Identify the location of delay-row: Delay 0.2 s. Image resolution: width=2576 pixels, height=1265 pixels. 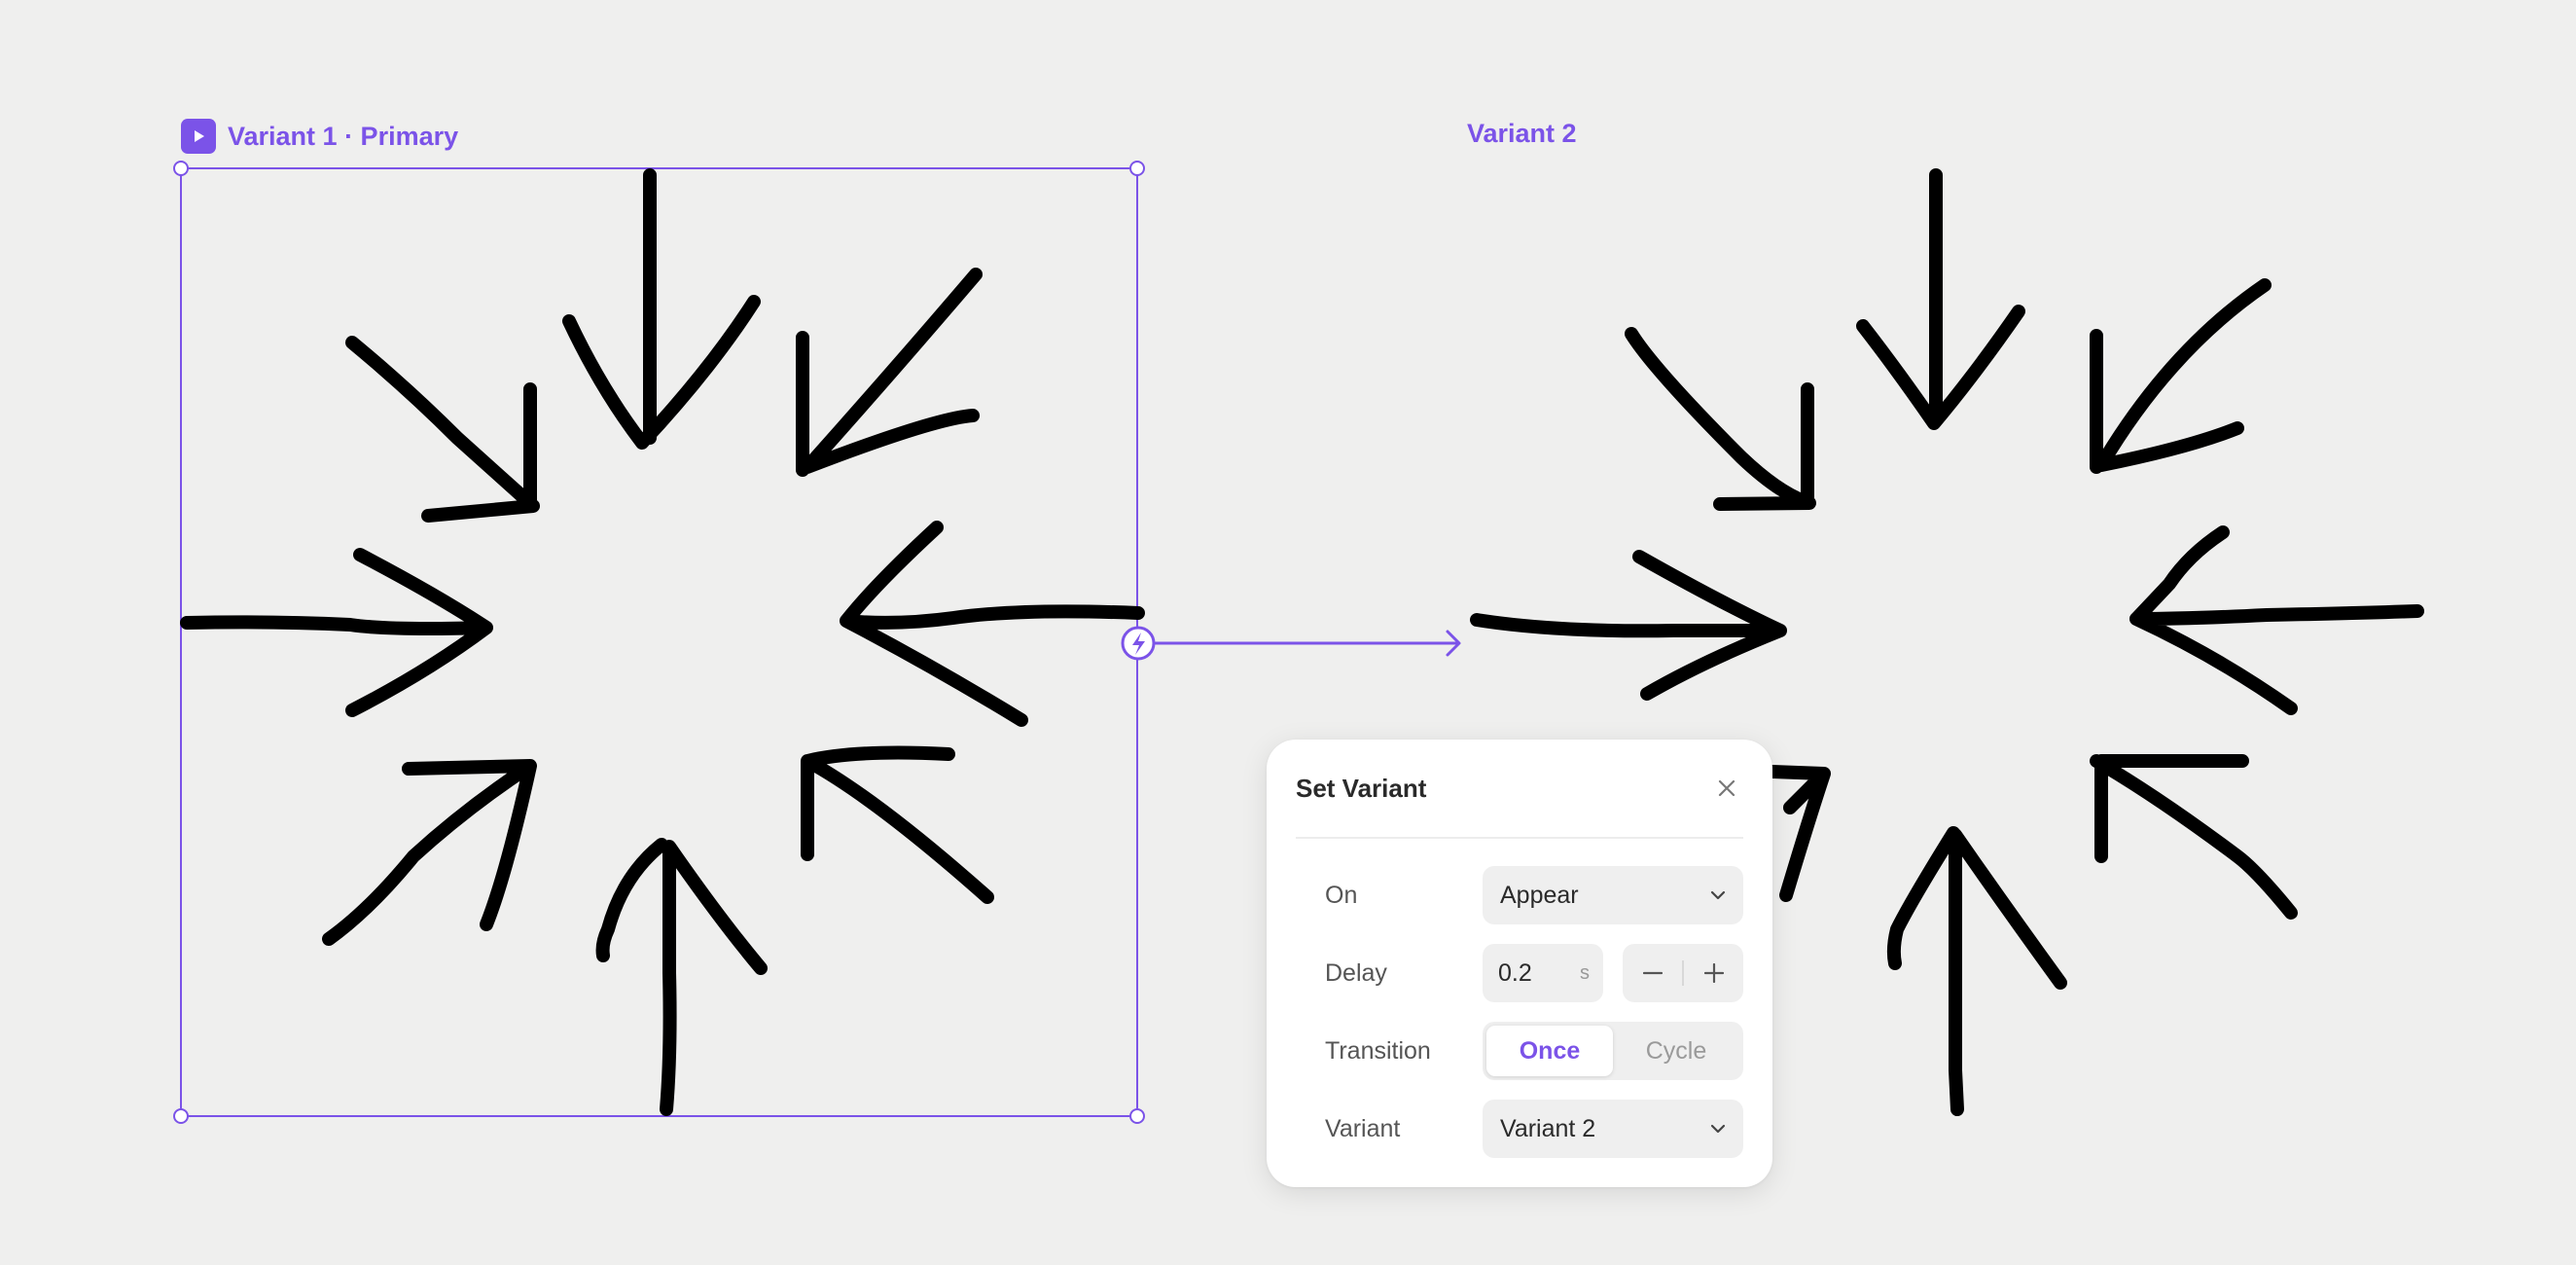
(1534, 973).